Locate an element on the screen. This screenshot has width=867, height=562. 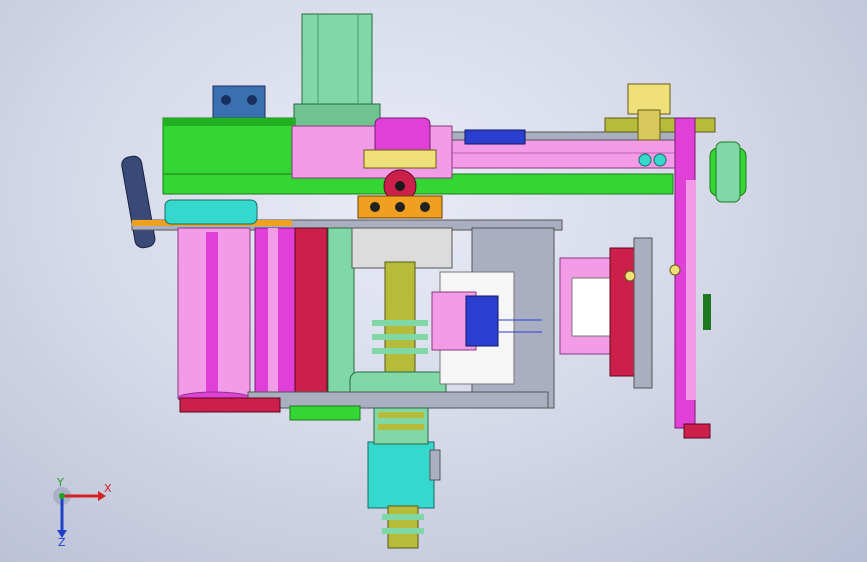
y-axis-label: Y is located at coordinates (60, 483).